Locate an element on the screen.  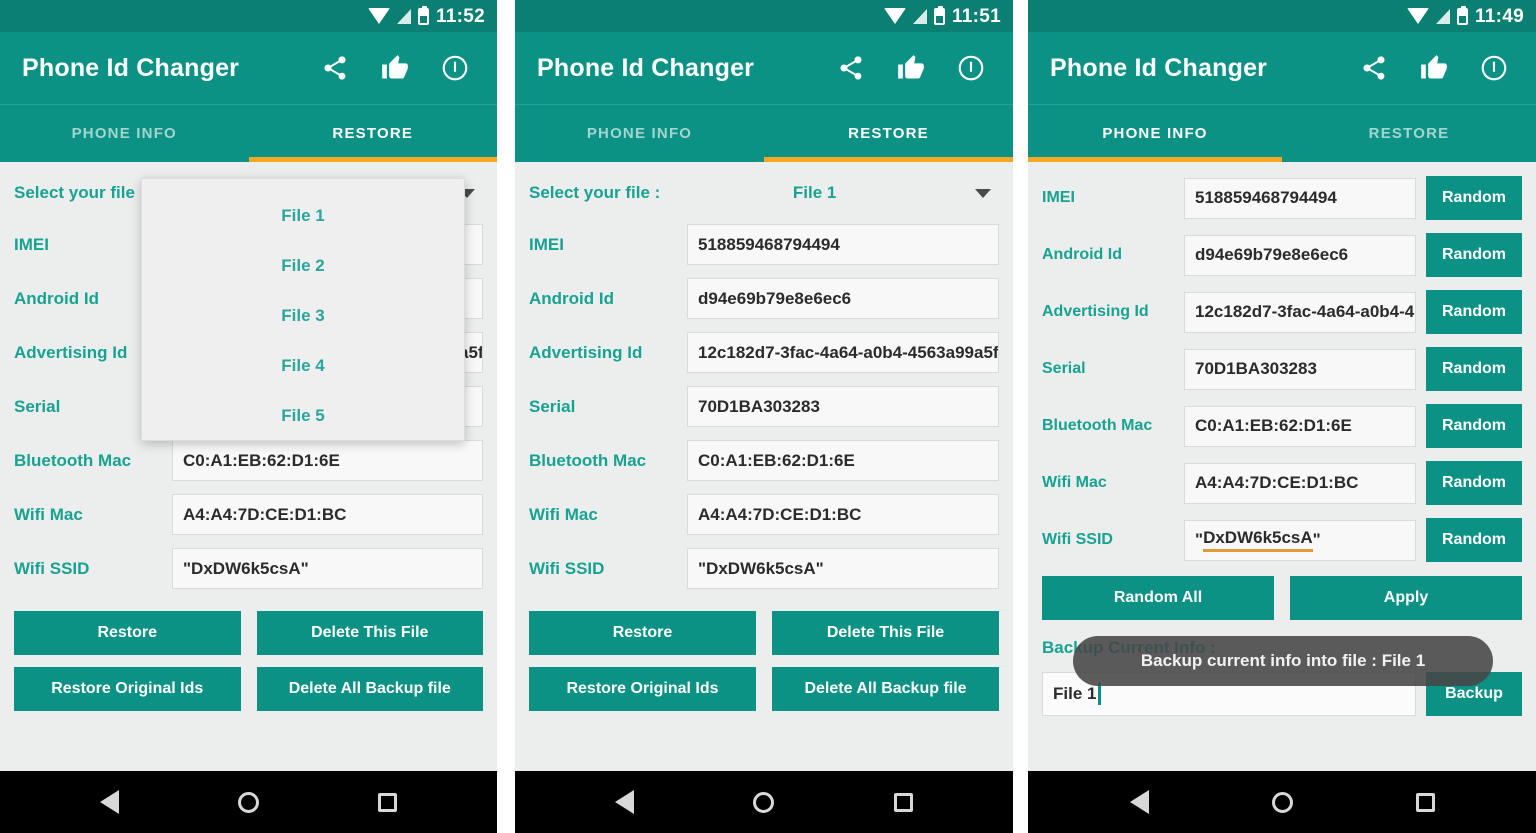
dropdown-option-file-4: File 4 is located at coordinates (303, 366).